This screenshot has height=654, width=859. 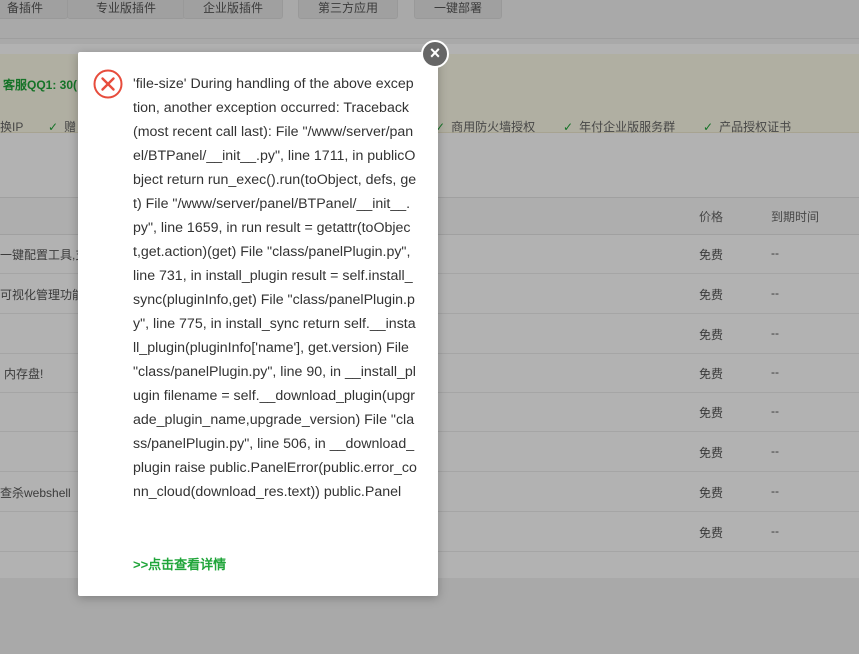 I want to click on close-icon: ×, so click(x=435, y=54).